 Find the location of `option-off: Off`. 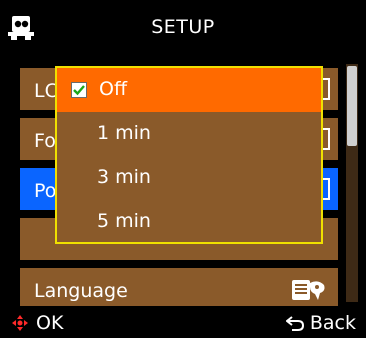

option-off: Off is located at coordinates (189, 90).